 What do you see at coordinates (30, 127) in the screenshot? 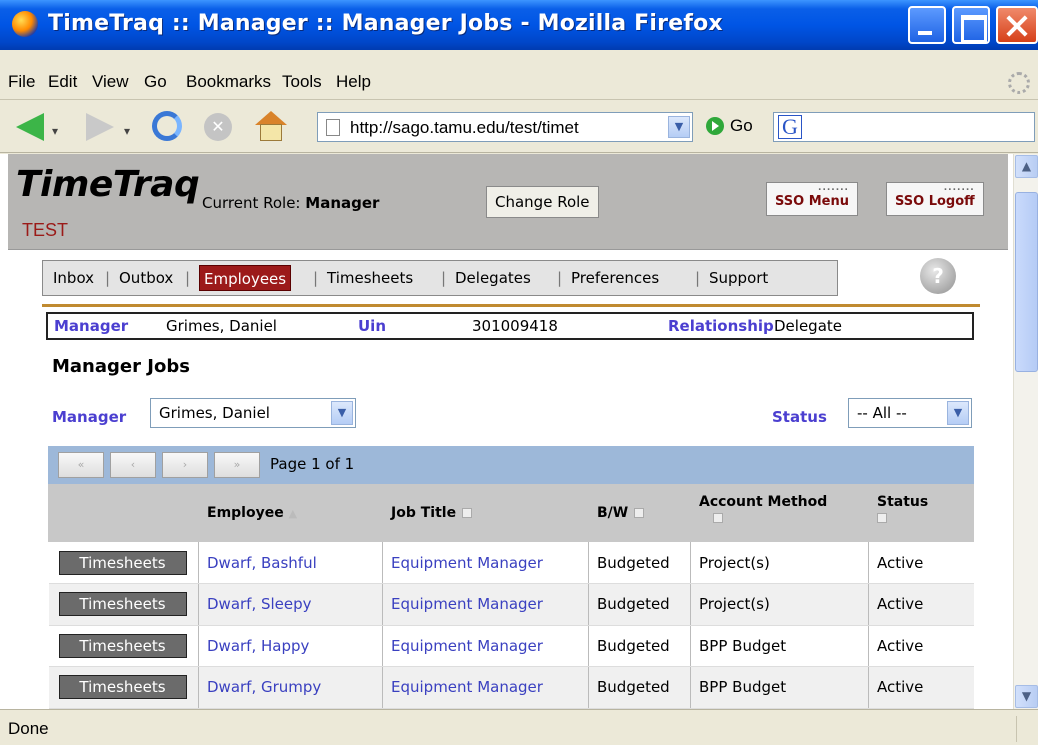
I see `back-arrow-icon` at bounding box center [30, 127].